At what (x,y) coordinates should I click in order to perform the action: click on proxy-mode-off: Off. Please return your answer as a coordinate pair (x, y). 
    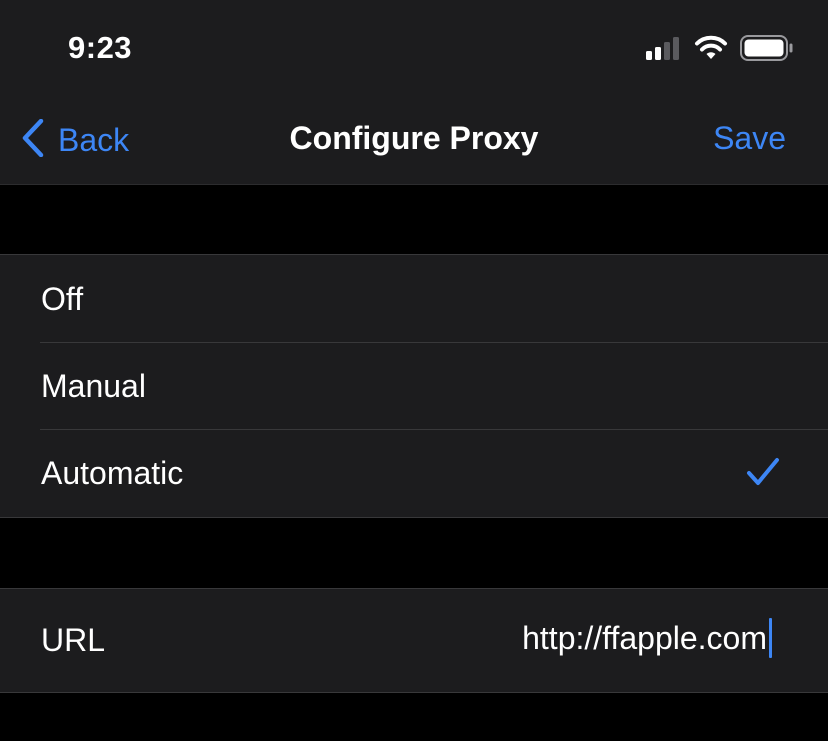
    Looking at the image, I should click on (414, 298).